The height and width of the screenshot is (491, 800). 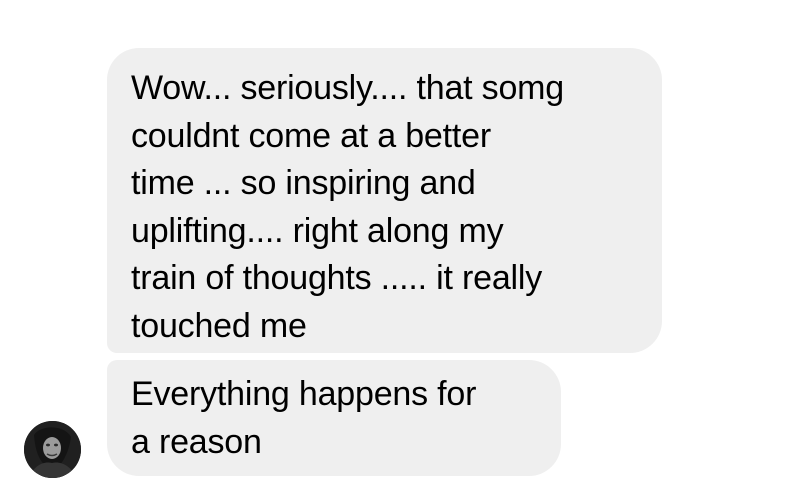 I want to click on message-bubble-2: Everything happens for a reason, so click(x=334, y=418).